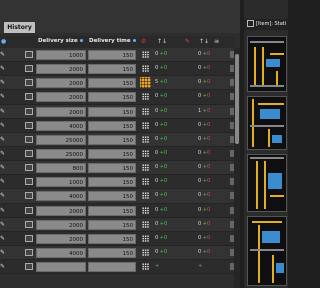 This screenshot has height=288, width=320. What do you see at coordinates (112, 41) in the screenshot?
I see `header-delivery-time: Delivery time` at bounding box center [112, 41].